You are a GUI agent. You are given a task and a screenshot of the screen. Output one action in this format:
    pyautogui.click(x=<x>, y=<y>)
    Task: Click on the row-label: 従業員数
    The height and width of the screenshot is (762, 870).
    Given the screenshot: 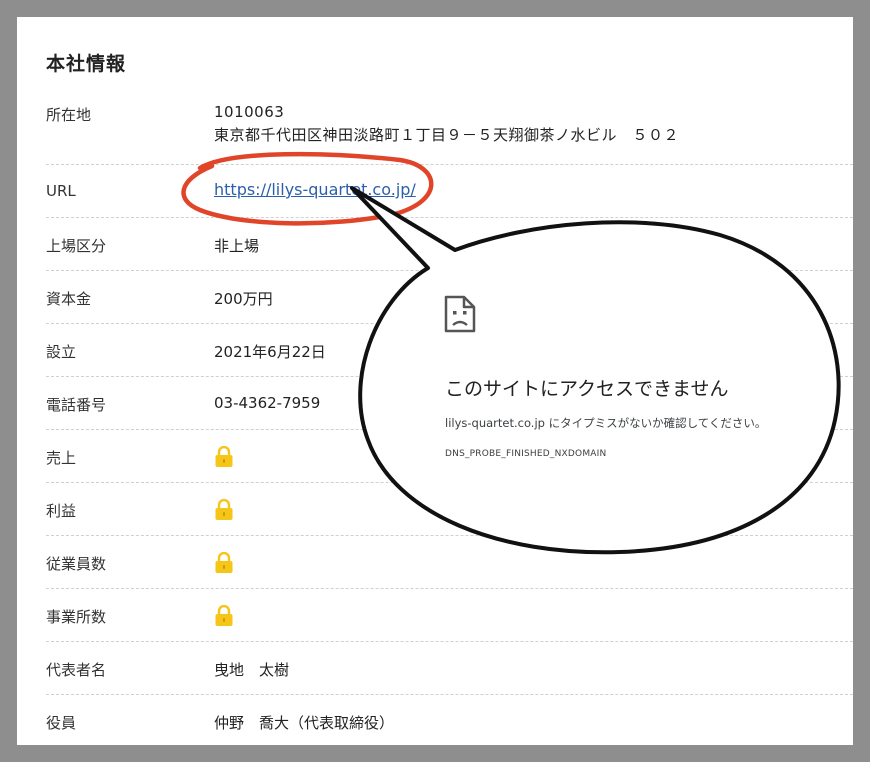 What is the action you would take?
    pyautogui.click(x=76, y=564)
    